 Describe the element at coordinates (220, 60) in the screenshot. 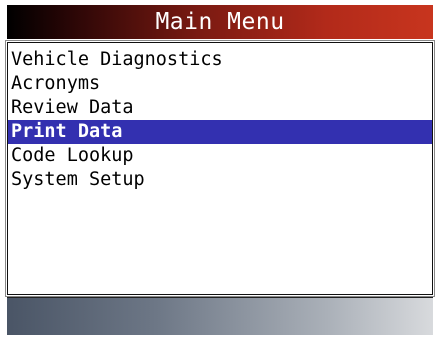

I see `menu-item-vehicle-diagnostics: Vehicle Diagnostics` at that location.